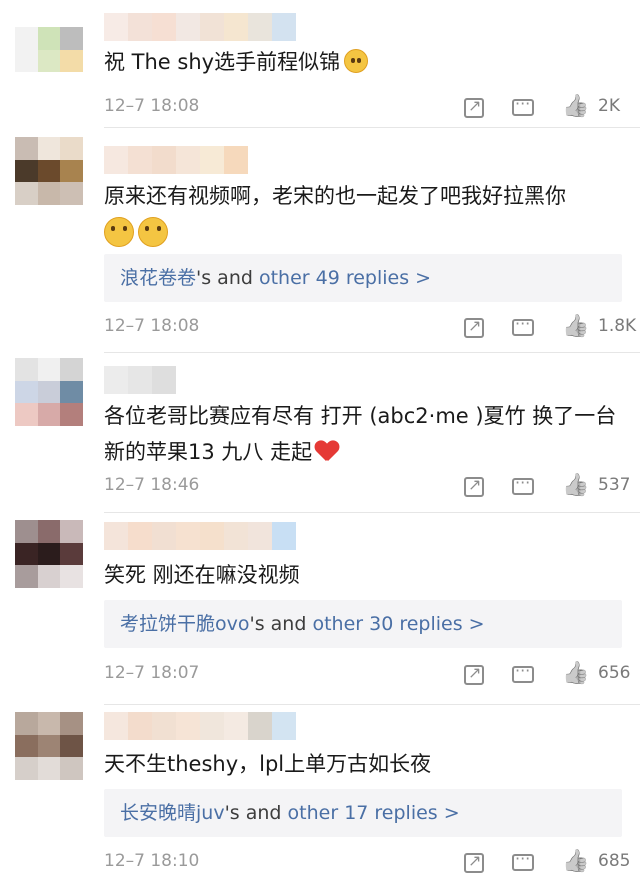 This screenshot has width=640, height=883. I want to click on reply-user: 长安晚晴juv, so click(172, 813).